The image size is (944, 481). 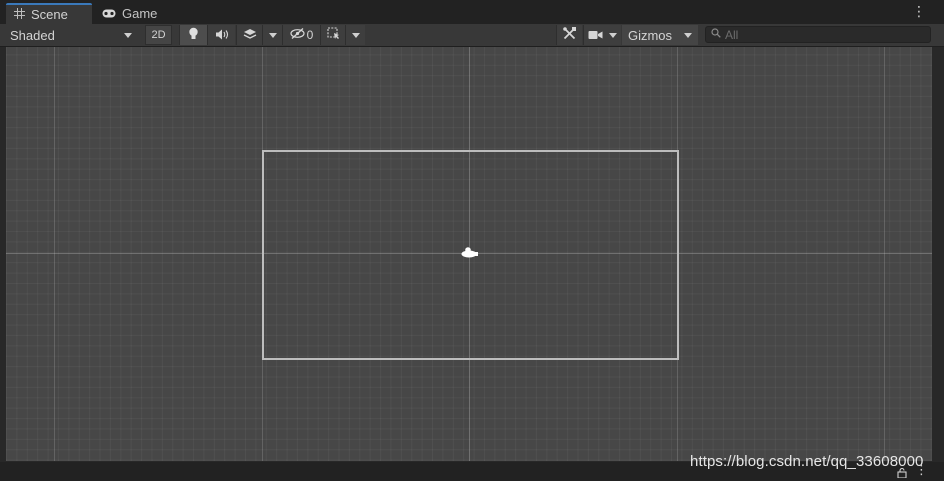 I want to click on layers-icon, so click(x=250, y=35).